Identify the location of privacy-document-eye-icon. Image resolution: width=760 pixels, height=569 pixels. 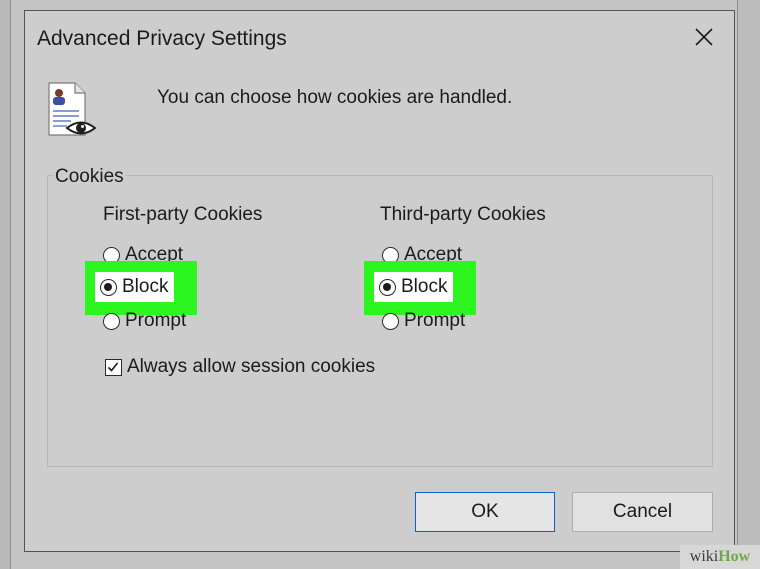
(73, 111).